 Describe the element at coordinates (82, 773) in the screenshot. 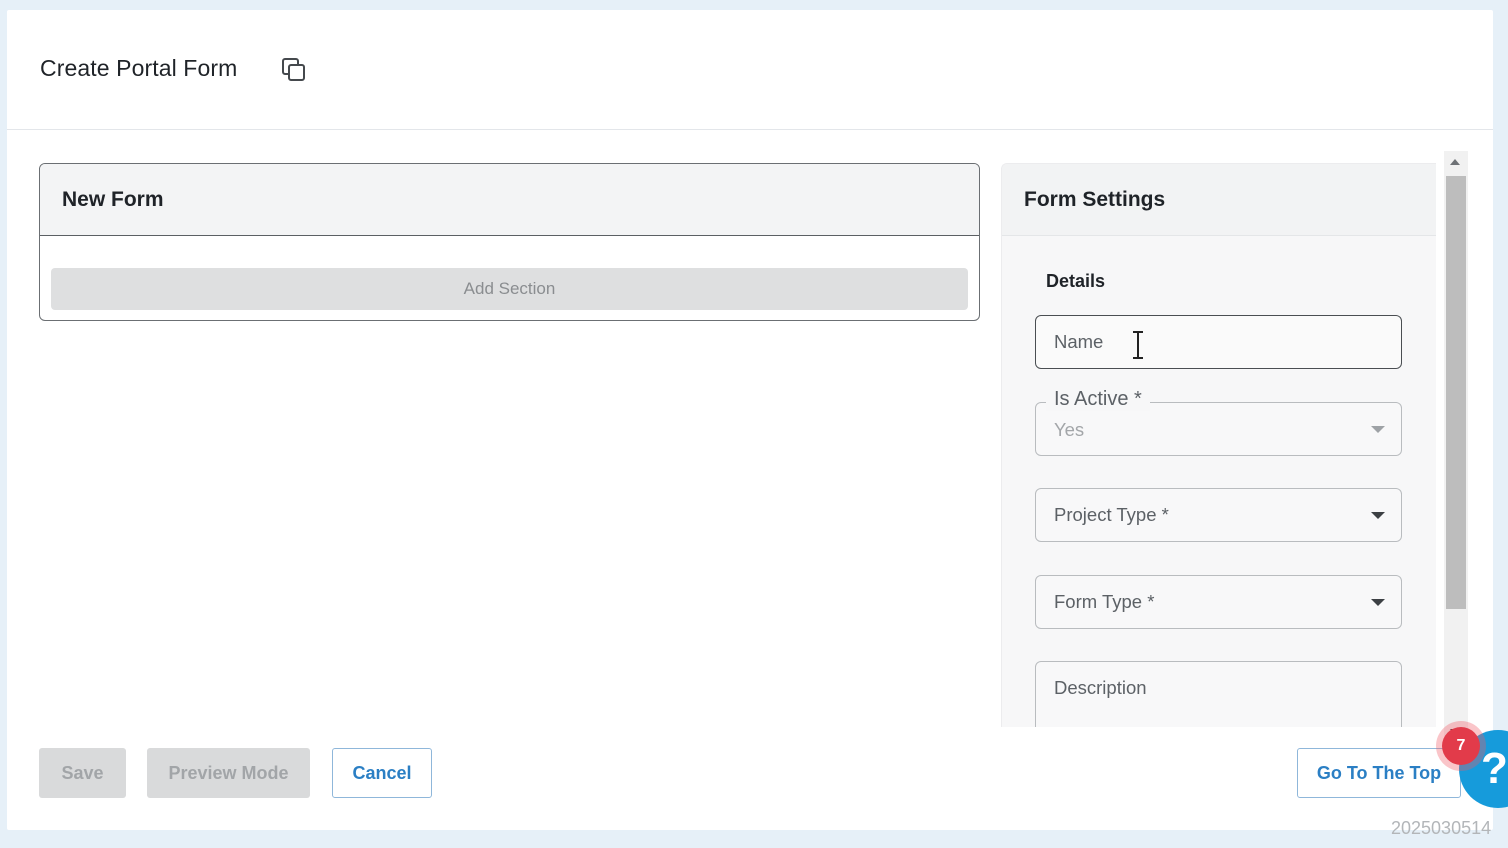

I see `save-button: Save` at that location.